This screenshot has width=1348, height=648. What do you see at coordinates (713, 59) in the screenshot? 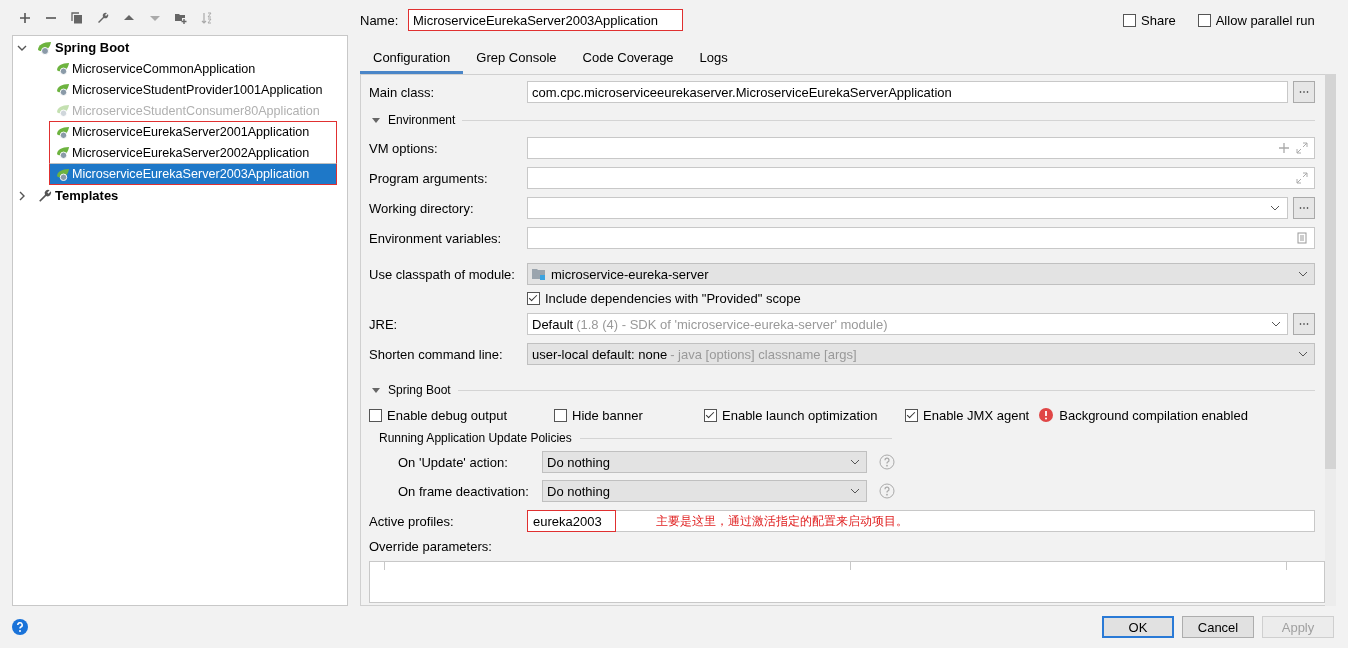
I see `tab: Logs` at bounding box center [713, 59].